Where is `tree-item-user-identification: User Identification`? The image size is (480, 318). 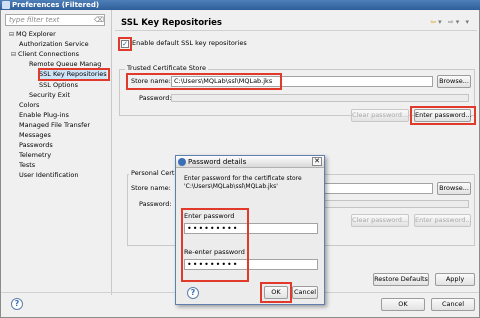 tree-item-user-identification: User Identification is located at coordinates (49, 175).